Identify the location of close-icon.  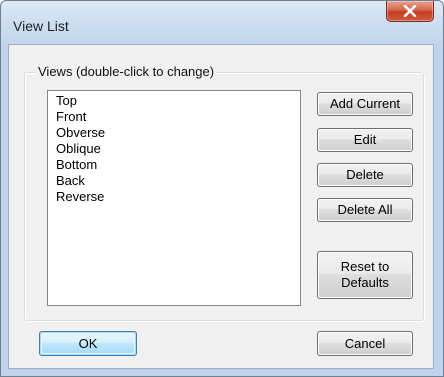
(410, 11).